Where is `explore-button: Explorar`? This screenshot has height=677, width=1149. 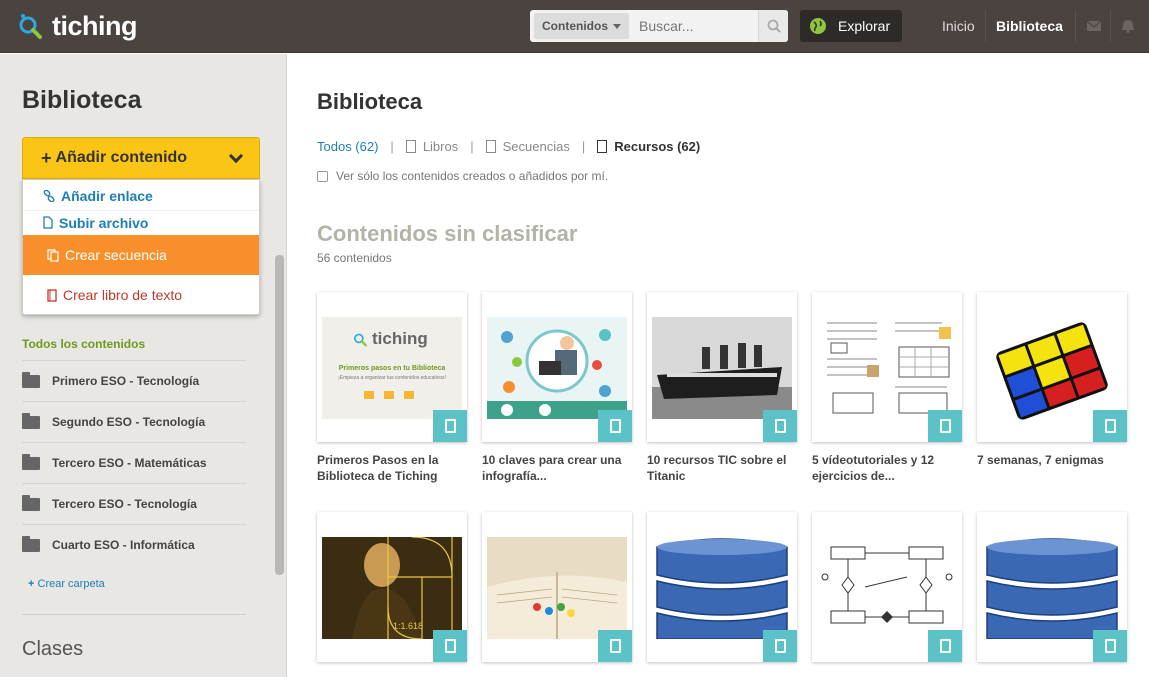 explore-button: Explorar is located at coordinates (851, 26).